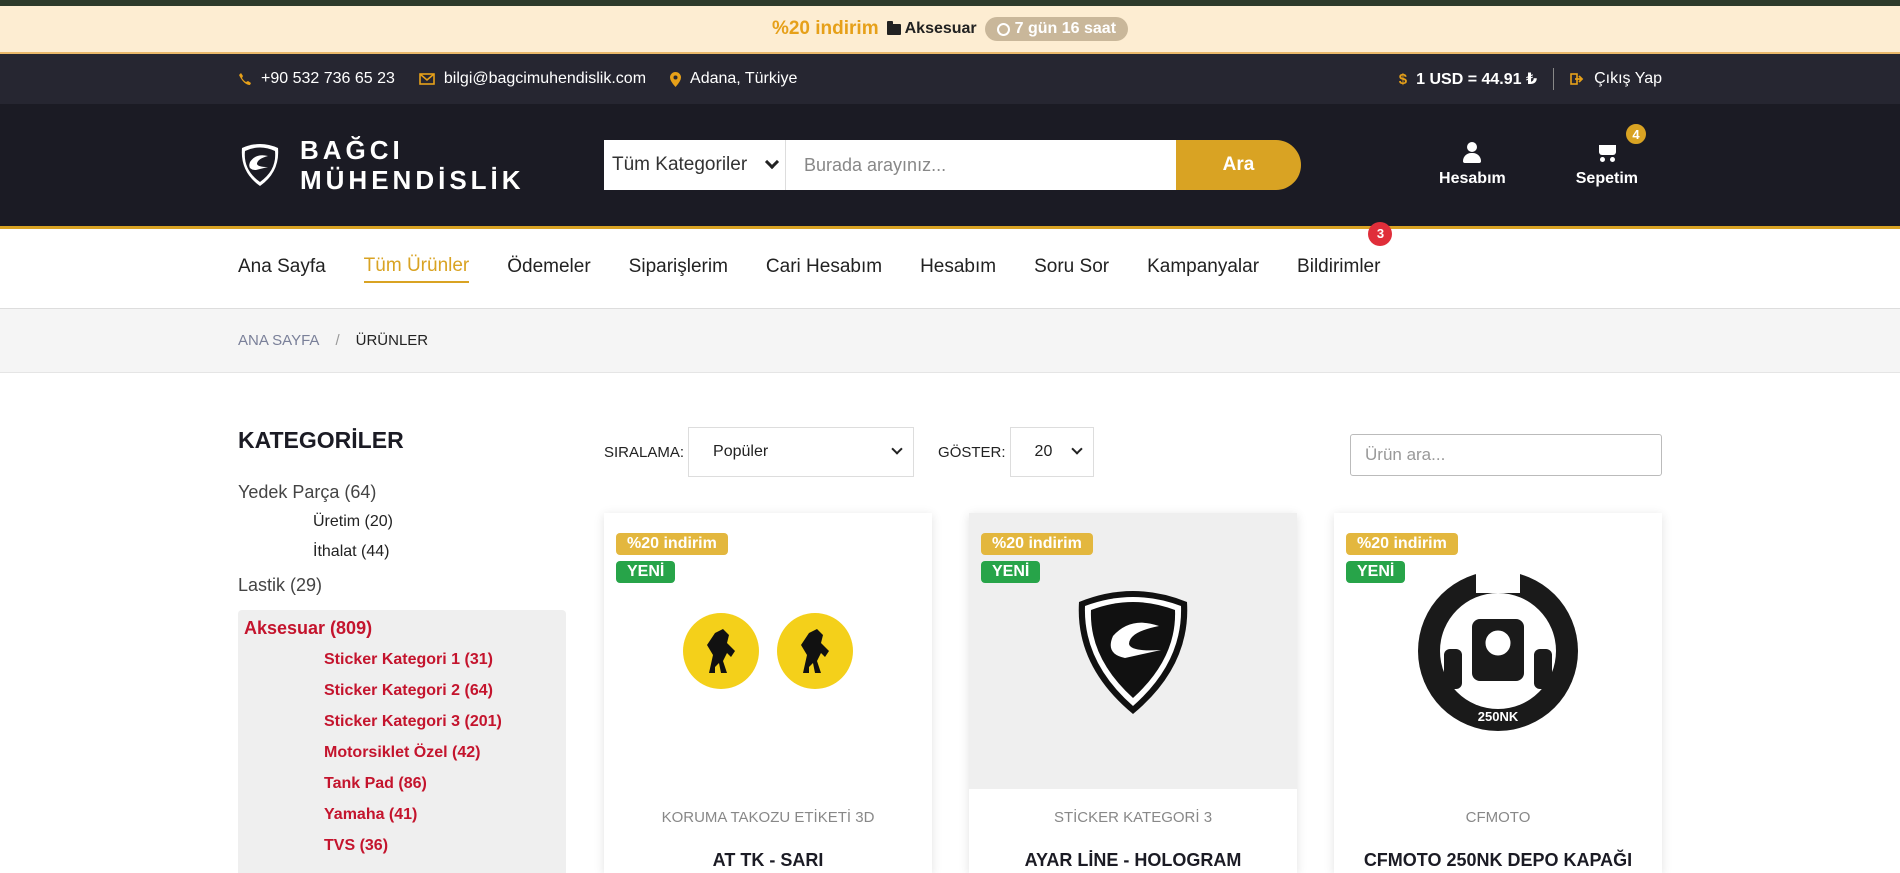 The width and height of the screenshot is (1900, 873). I want to click on category-spare-parts: Yedek Parça (64), so click(402, 492).